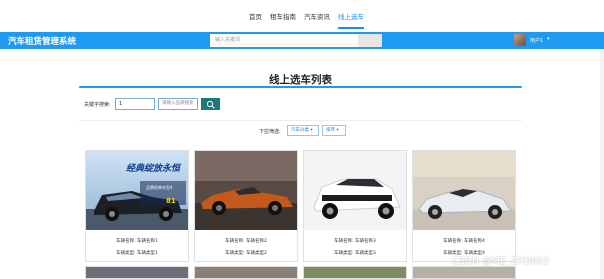  What do you see at coordinates (317, 16) in the screenshot?
I see `nav-car-news: 汽车资讯` at bounding box center [317, 16].